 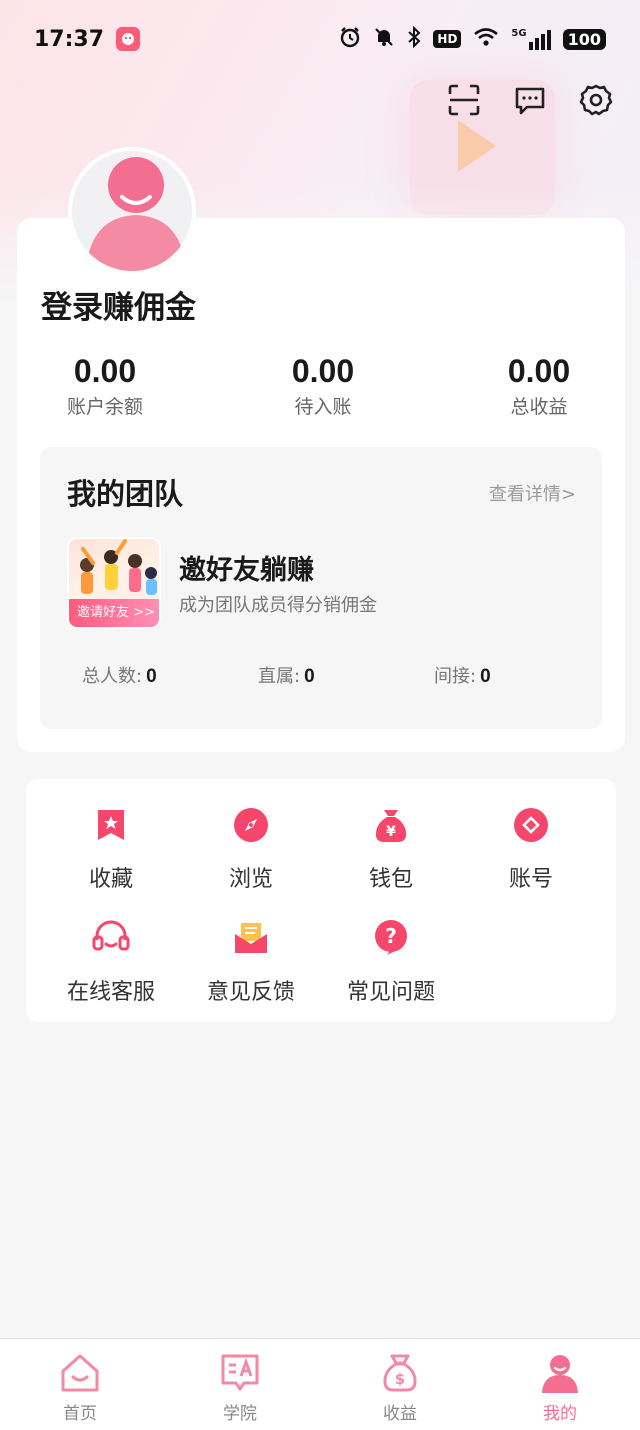 I want to click on bookmark-icon, so click(x=111, y=825).